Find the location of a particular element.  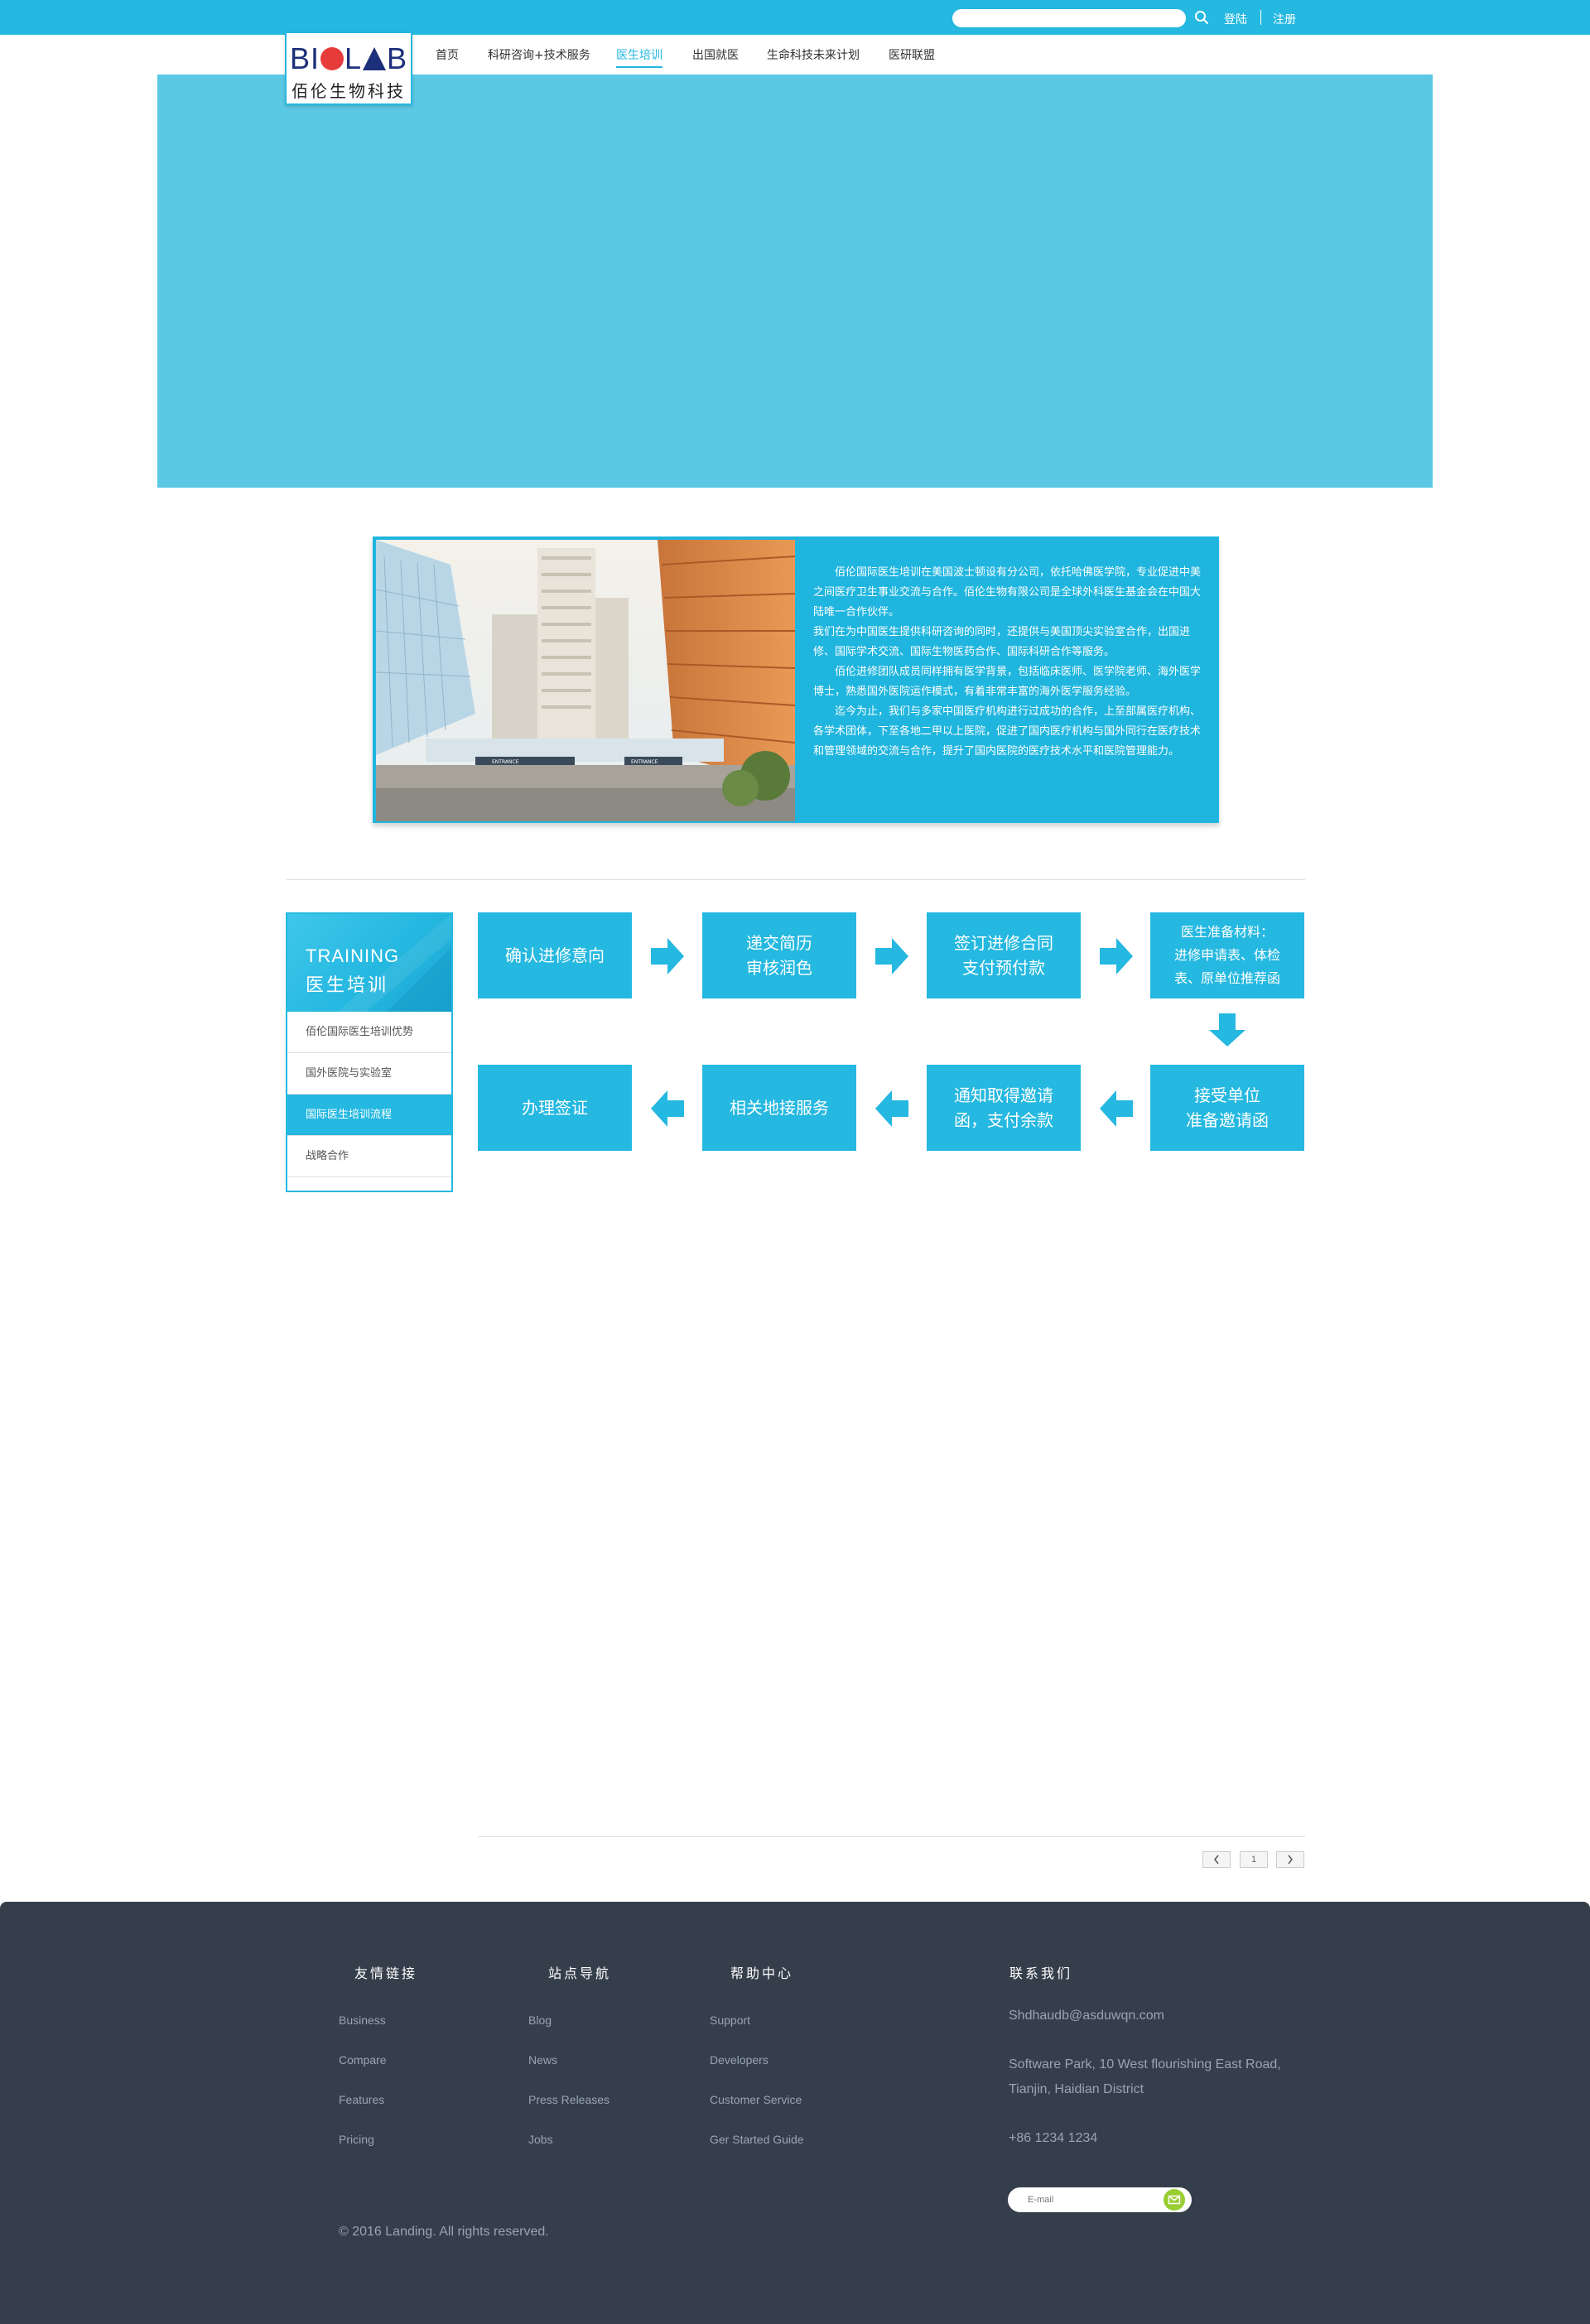

flow-step-2-line-2: 审核润色 is located at coordinates (779, 968).